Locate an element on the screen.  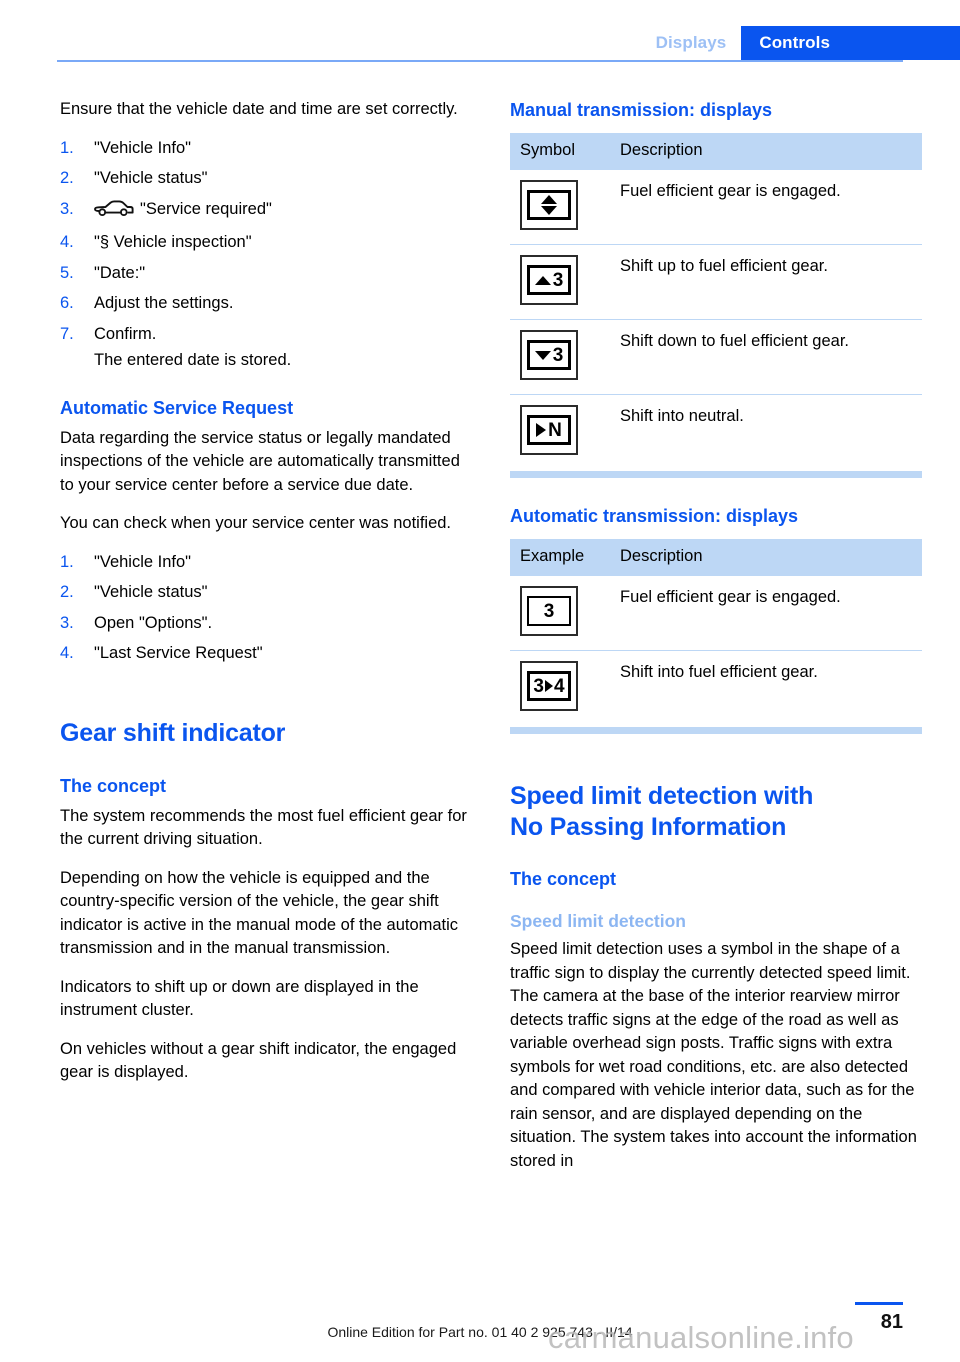
column-header-example: Example is located at coordinates (560, 557).